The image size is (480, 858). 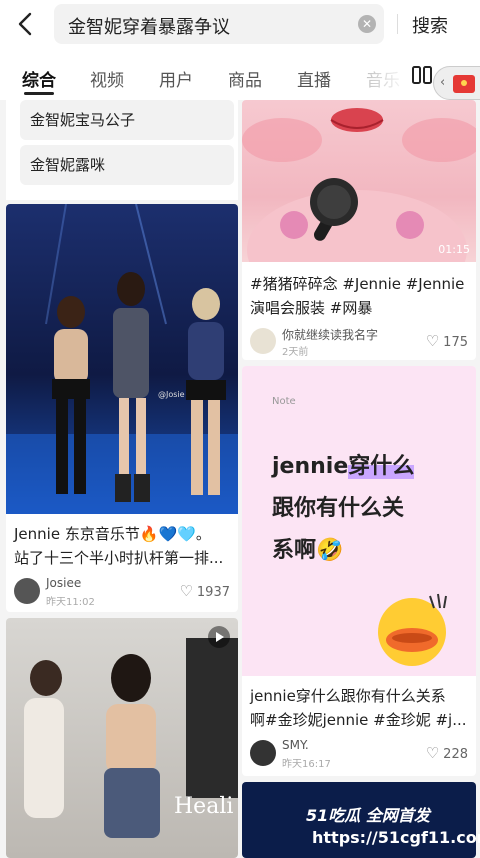 What do you see at coordinates (455, 754) in the screenshot?
I see `like-count: 228` at bounding box center [455, 754].